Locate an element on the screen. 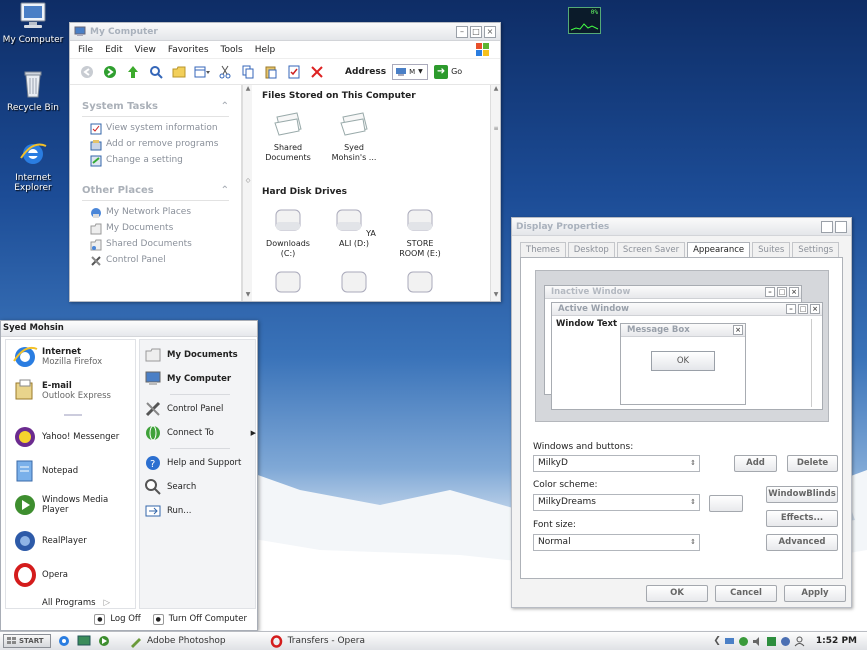  help-button is located at coordinates (827, 226).